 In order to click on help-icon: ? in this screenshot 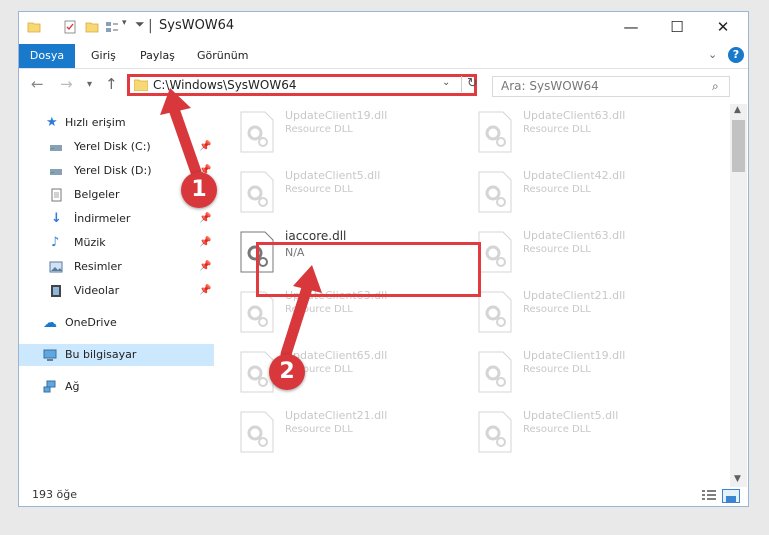, I will do `click(736, 55)`.